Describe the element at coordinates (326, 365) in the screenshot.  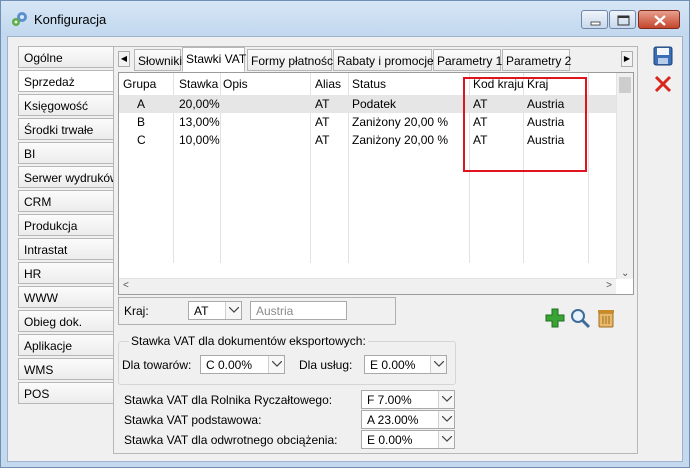
I see `services-label: Dla usług:` at that location.